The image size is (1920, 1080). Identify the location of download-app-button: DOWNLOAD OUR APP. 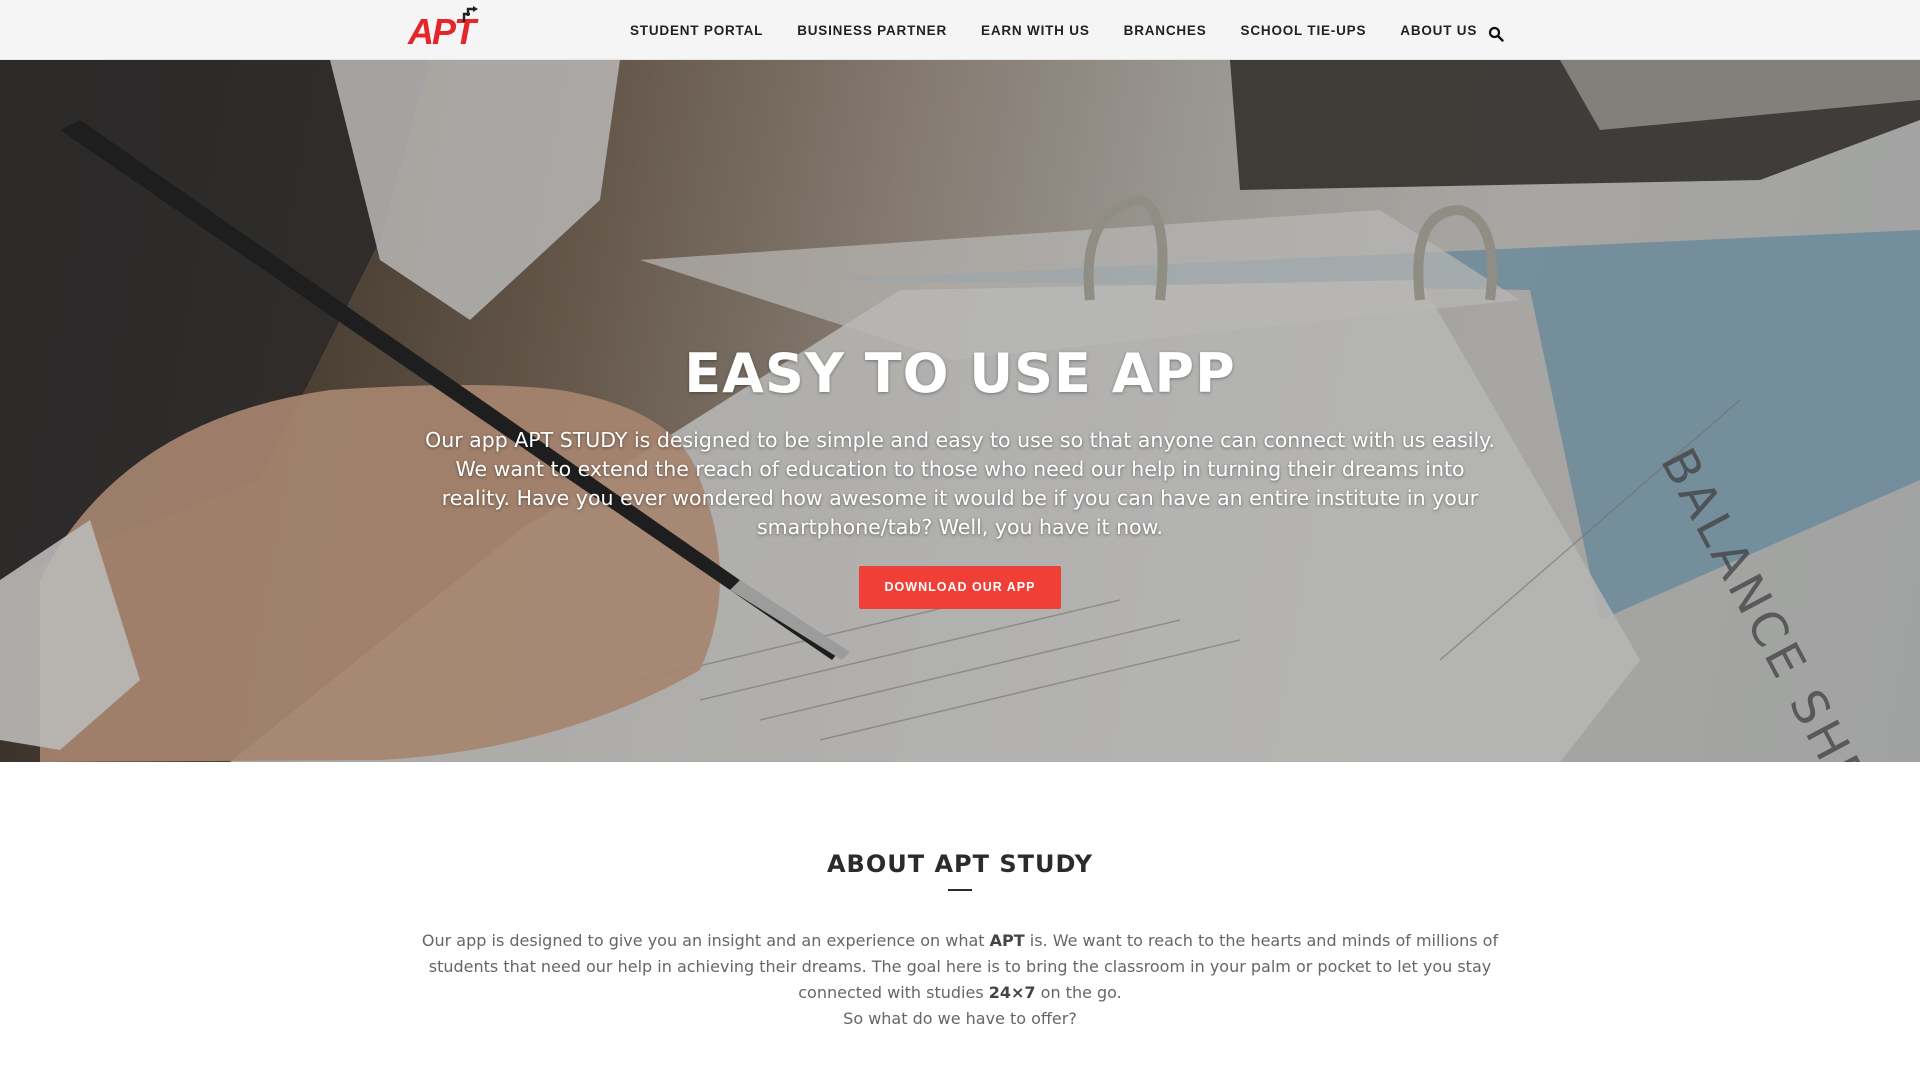
(960, 587).